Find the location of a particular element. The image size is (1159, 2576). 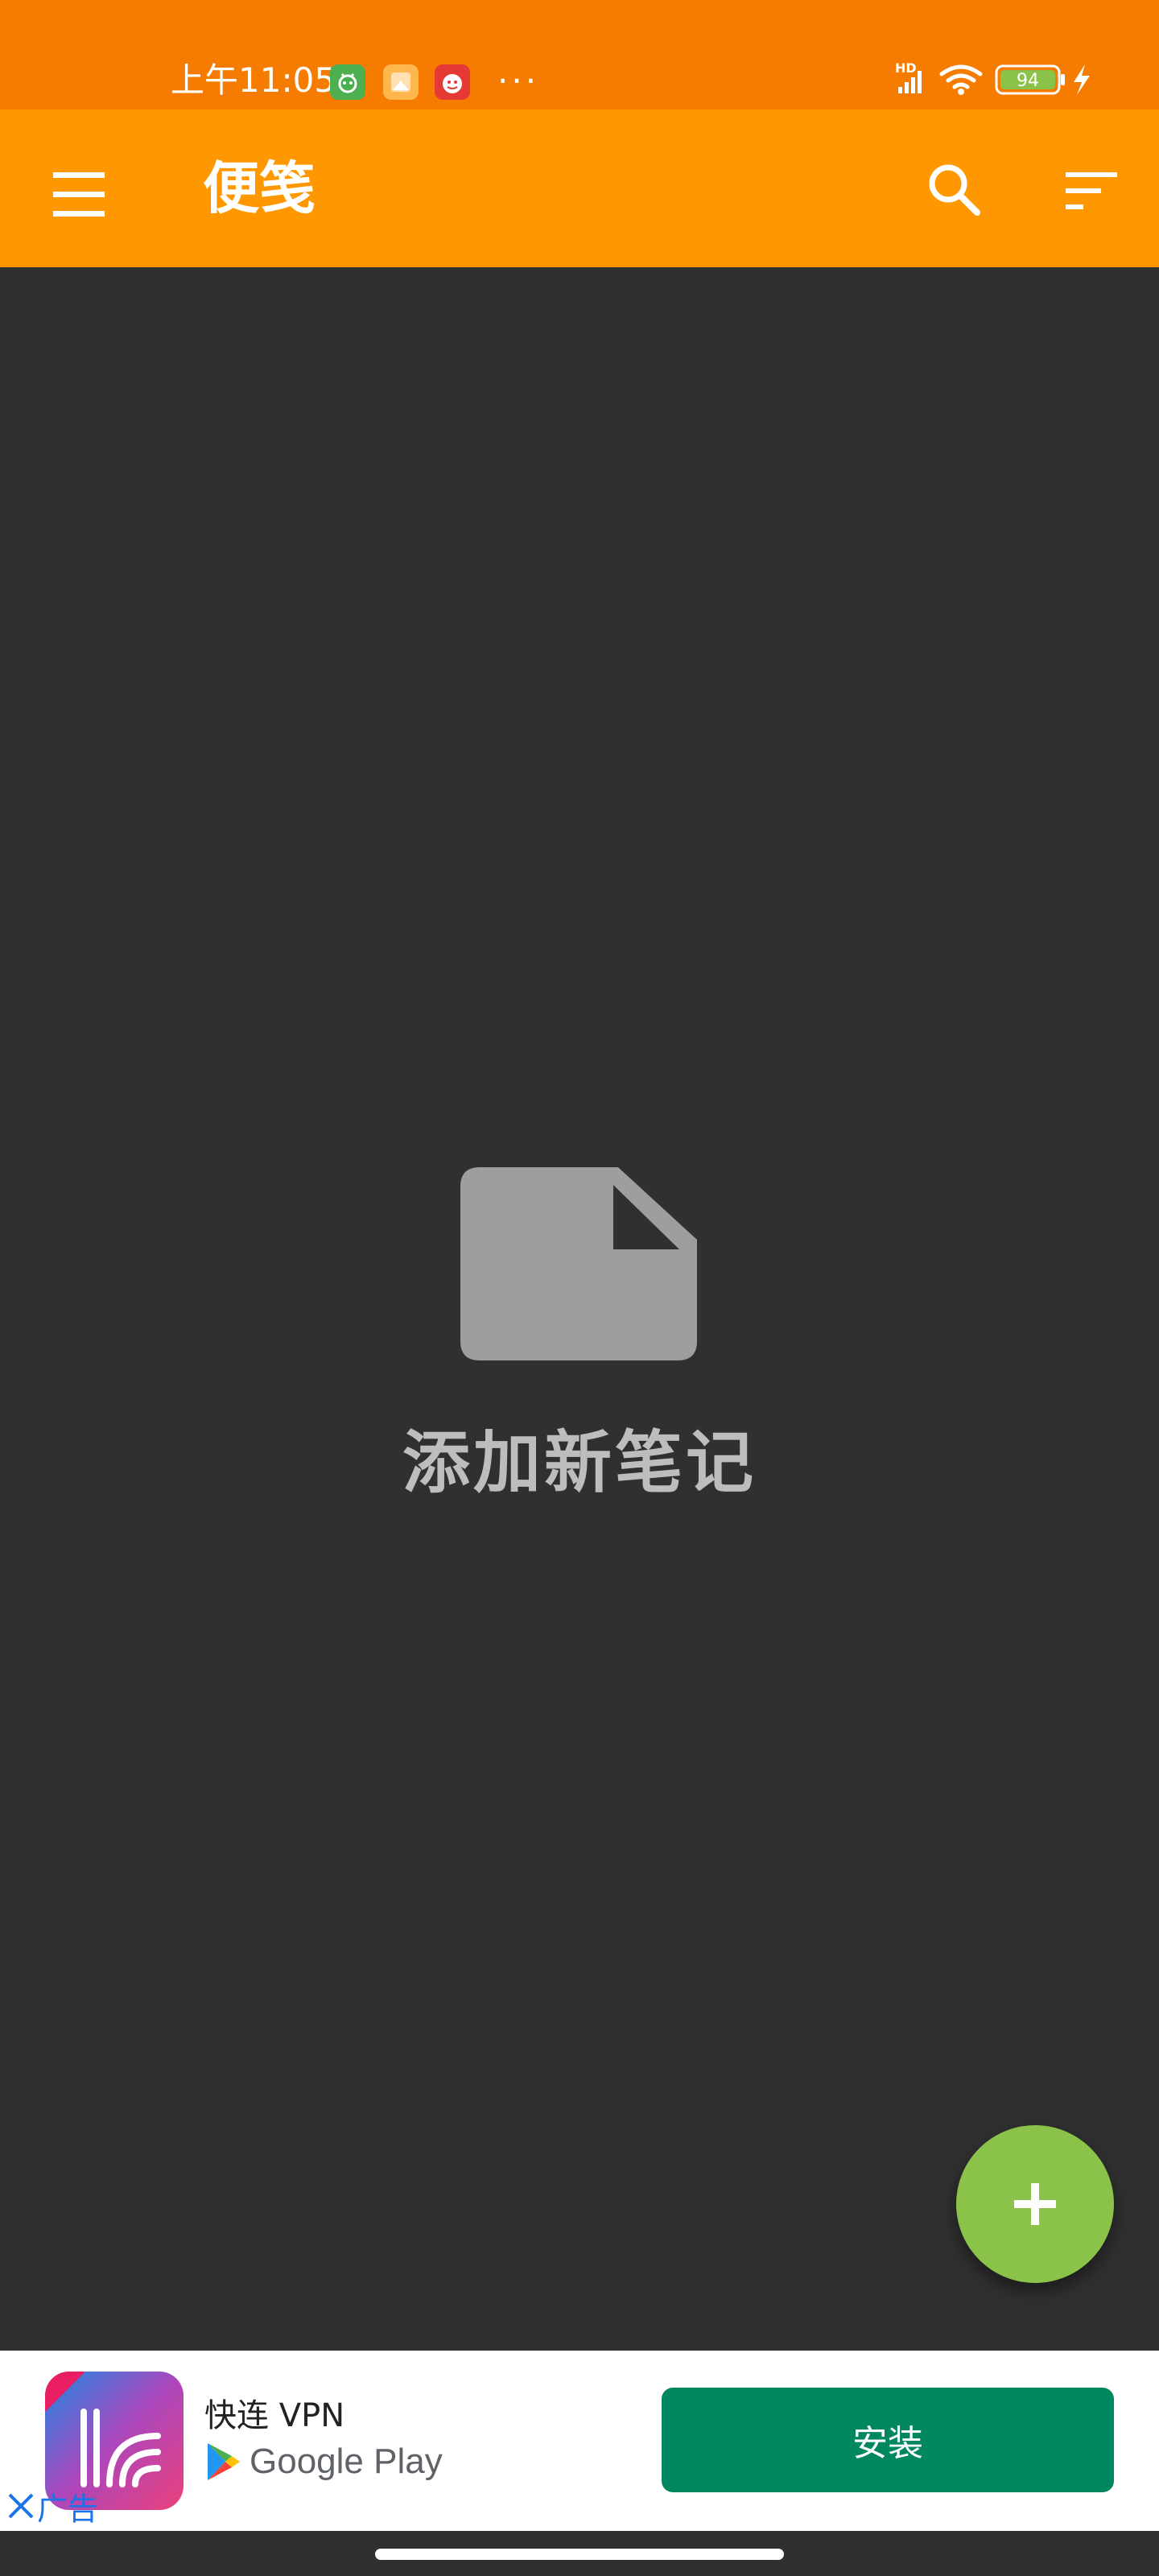

menu-button is located at coordinates (79, 194).